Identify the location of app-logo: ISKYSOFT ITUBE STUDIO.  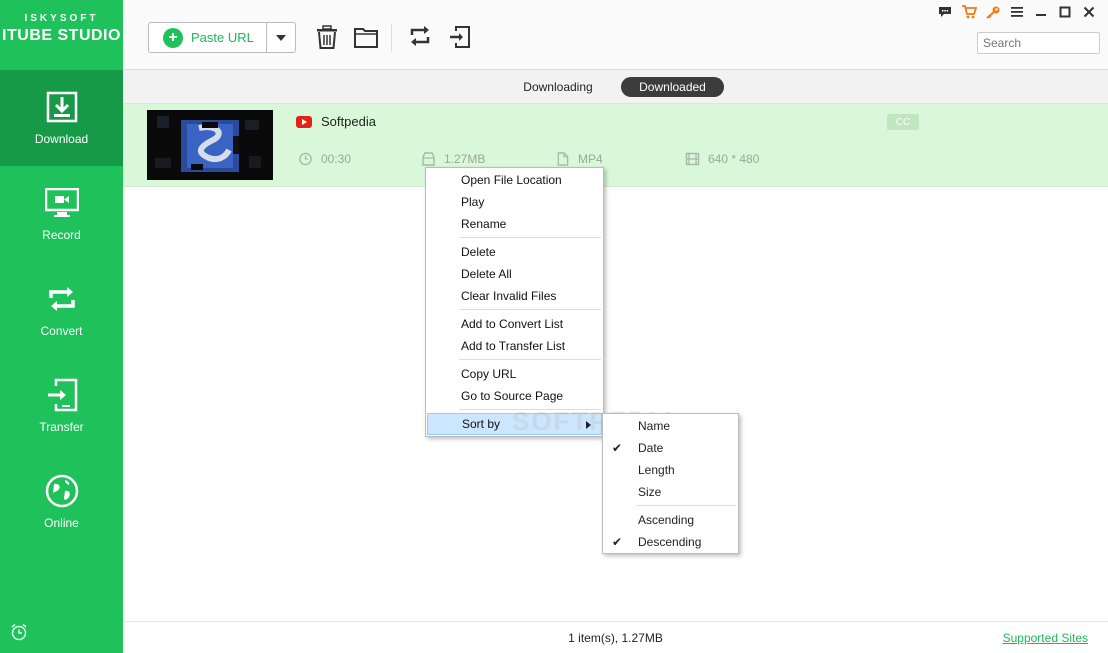
(61, 35).